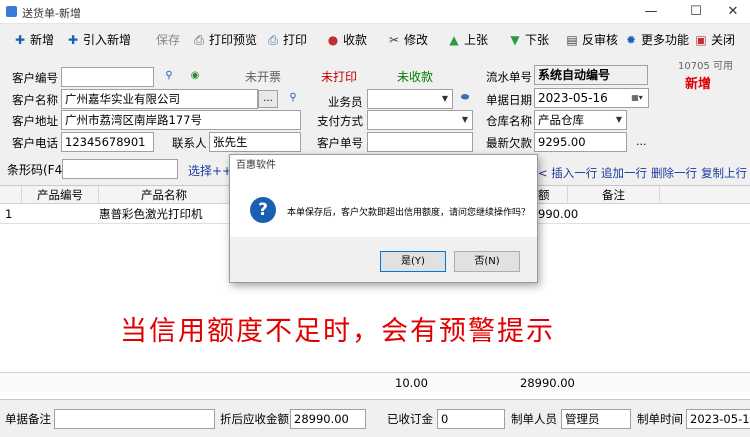  I want to click on save-button: 保存, so click(168, 40).